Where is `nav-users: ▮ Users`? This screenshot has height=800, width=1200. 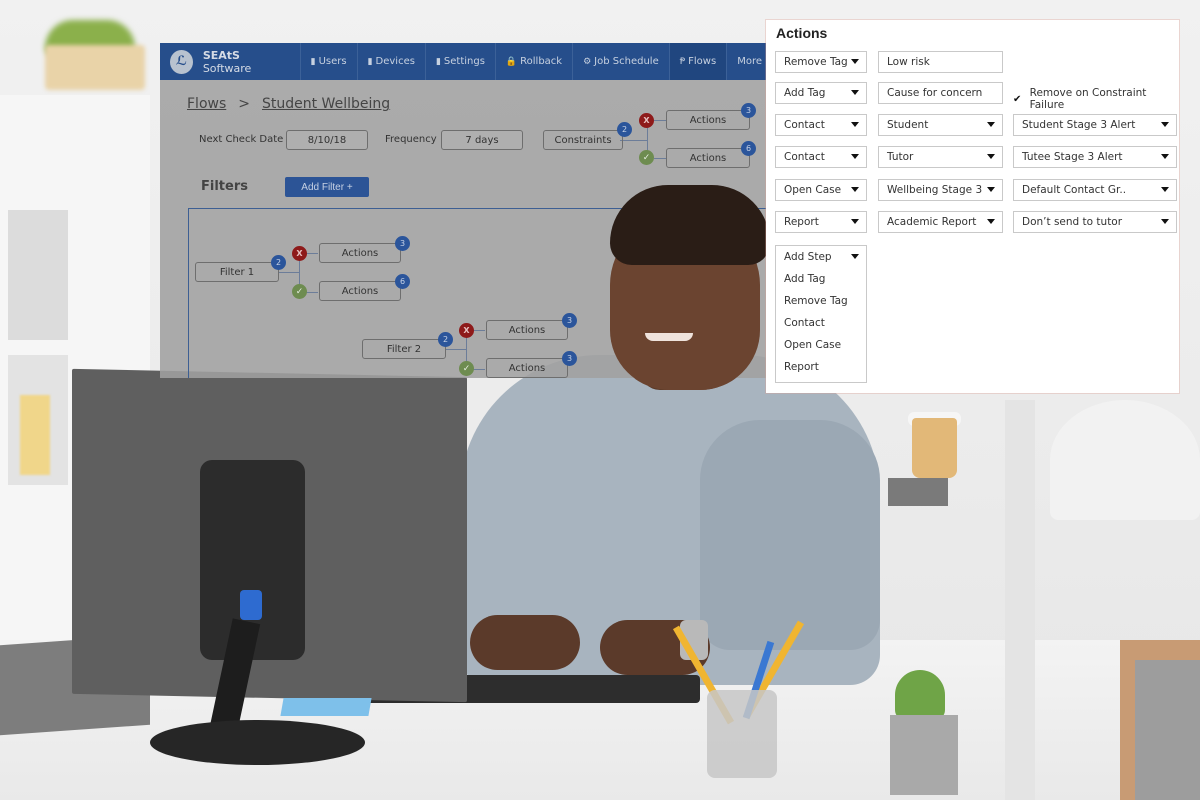 nav-users: ▮ Users is located at coordinates (328, 61).